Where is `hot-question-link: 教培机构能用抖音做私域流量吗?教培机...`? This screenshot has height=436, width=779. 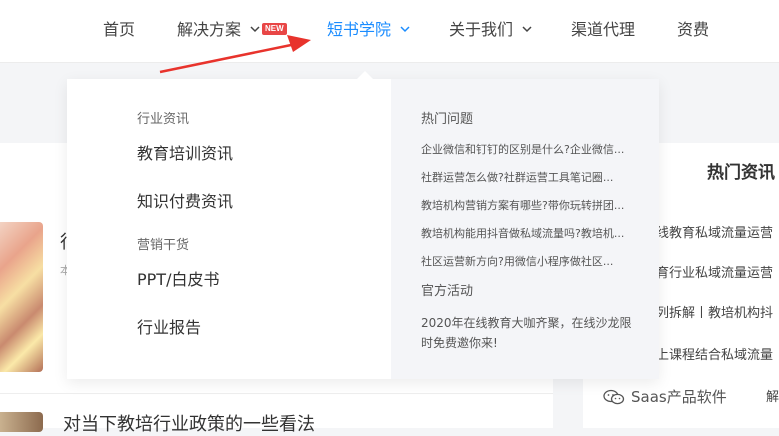
hot-question-link: 教培机构能用抖音做私域流量吗?教培机... is located at coordinates (527, 233).